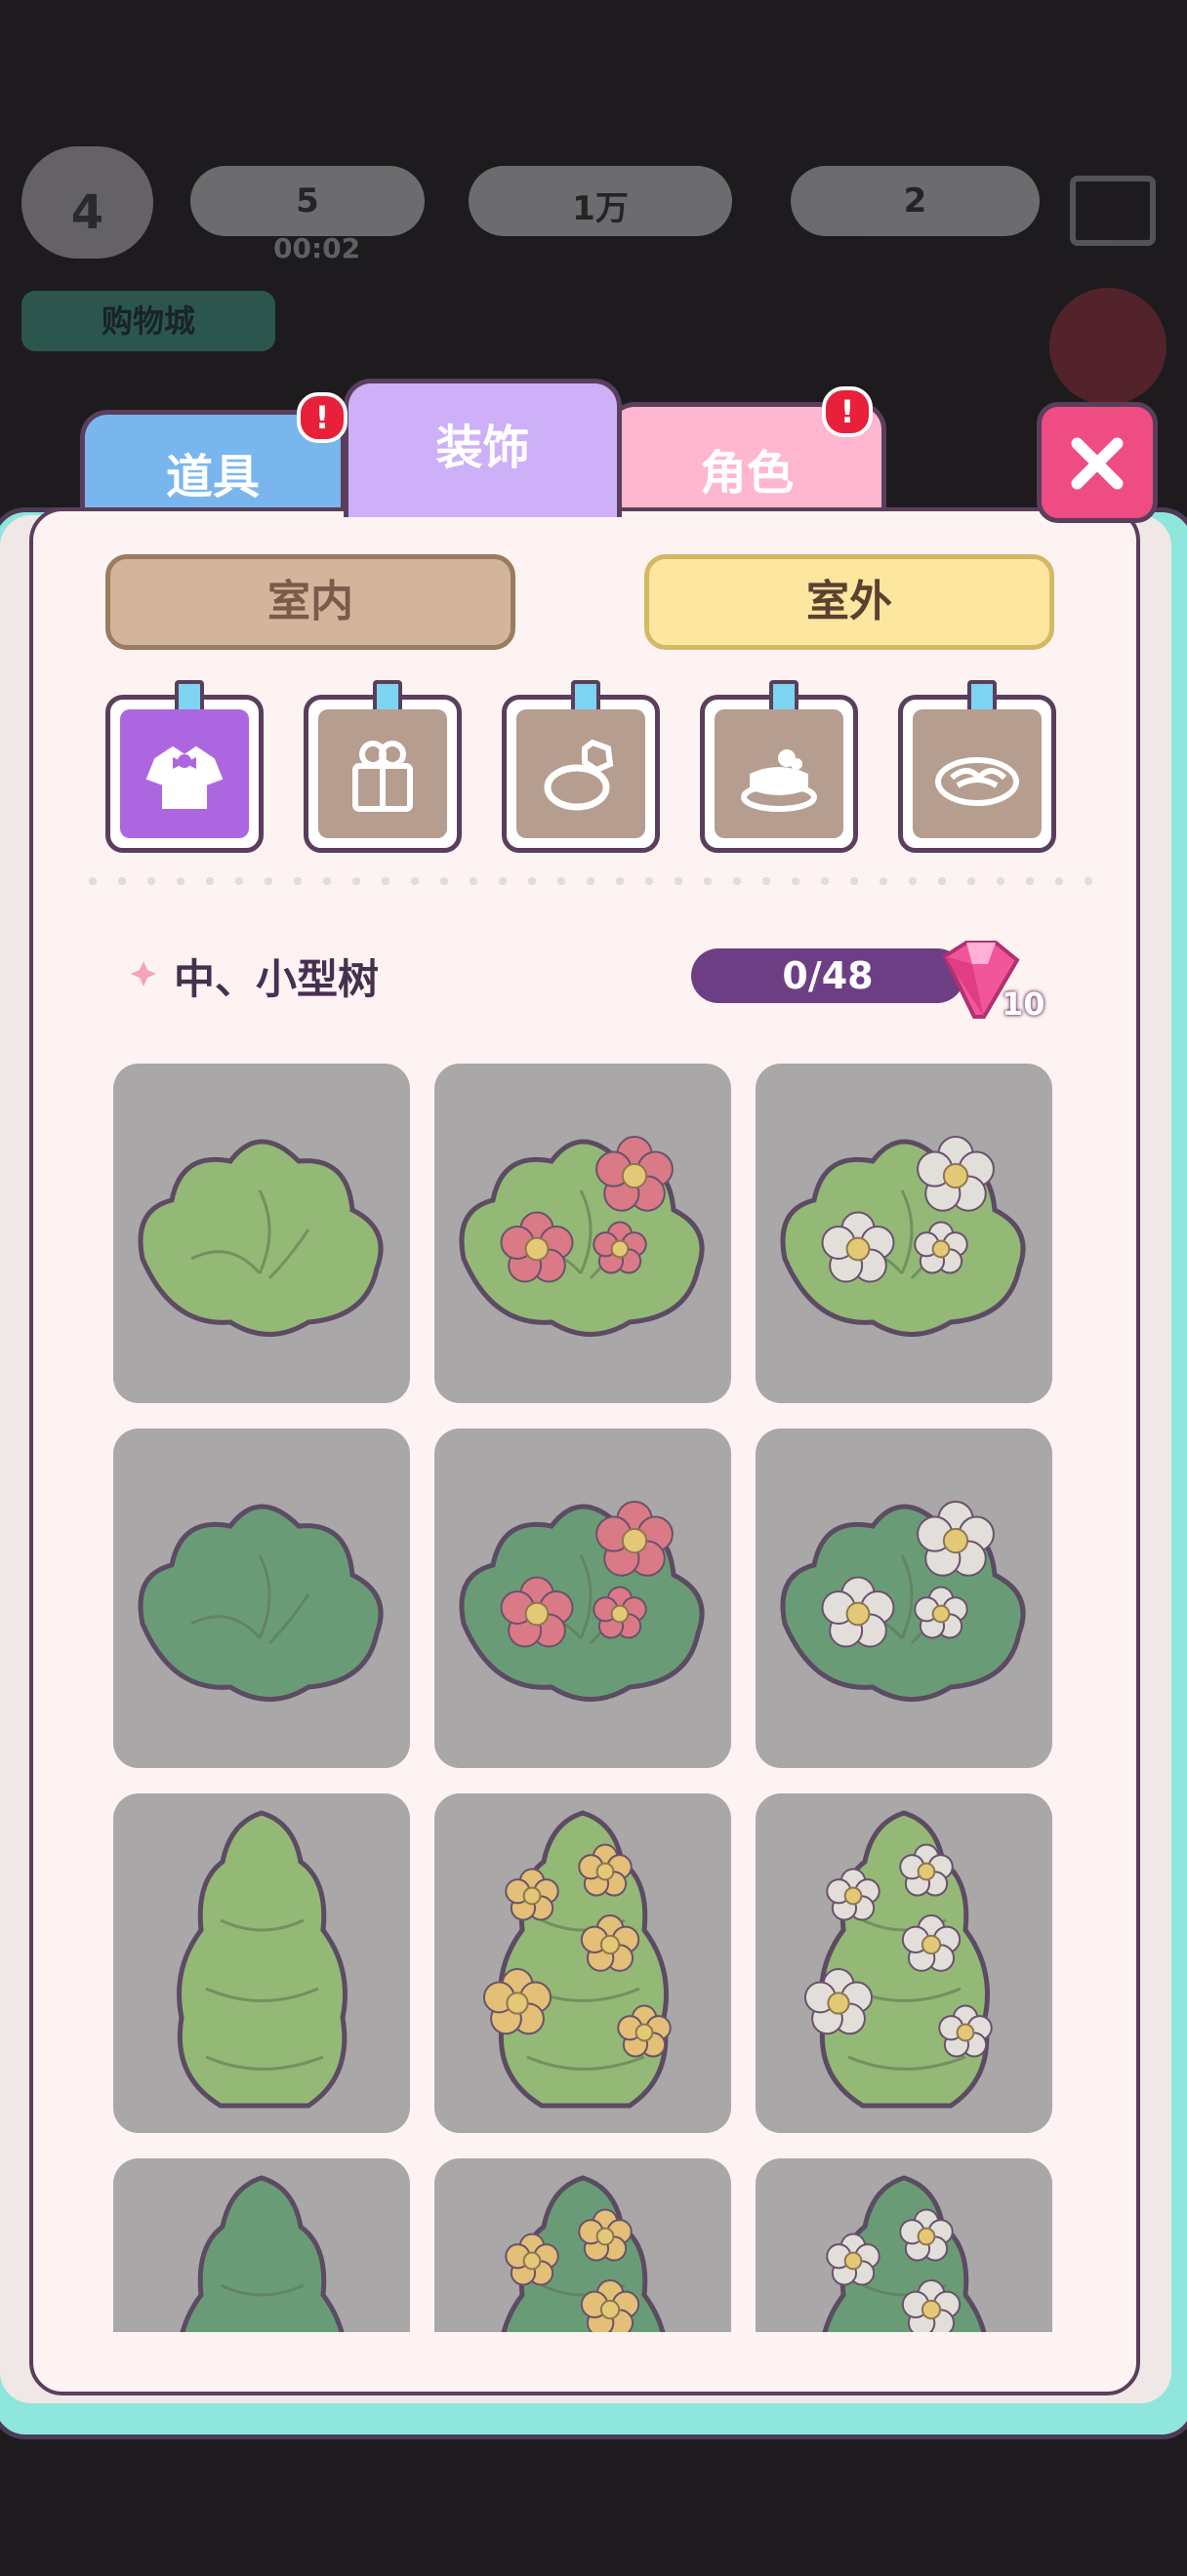 The width and height of the screenshot is (1187, 2576). I want to click on item-tall-tree-dark-yellow, so click(582, 2245).